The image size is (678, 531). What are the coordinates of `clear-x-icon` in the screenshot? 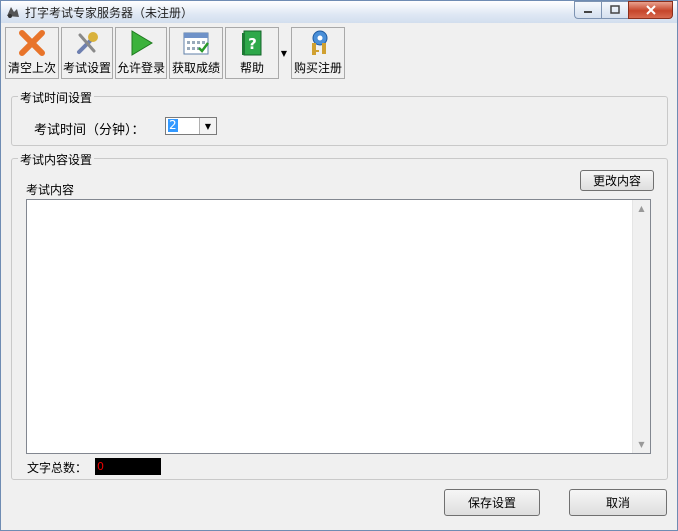 It's located at (32, 43).